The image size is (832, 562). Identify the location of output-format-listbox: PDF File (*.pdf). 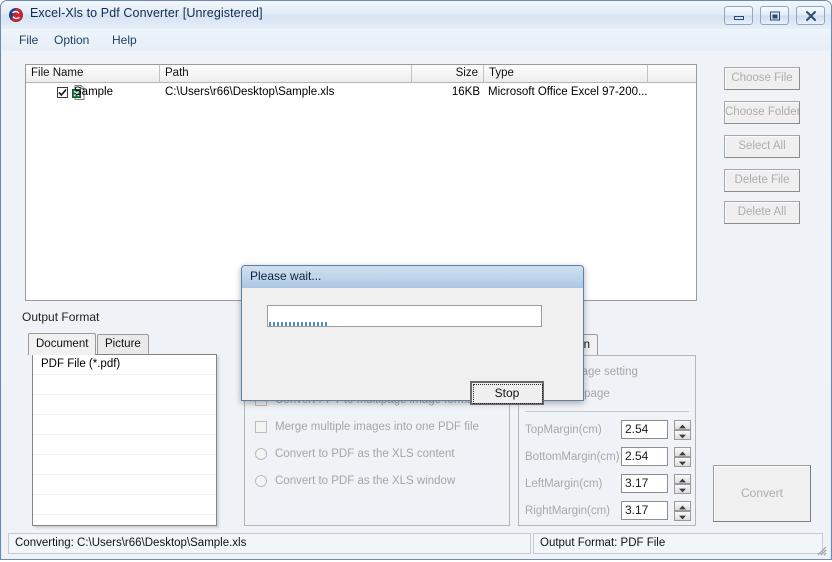
(124, 440).